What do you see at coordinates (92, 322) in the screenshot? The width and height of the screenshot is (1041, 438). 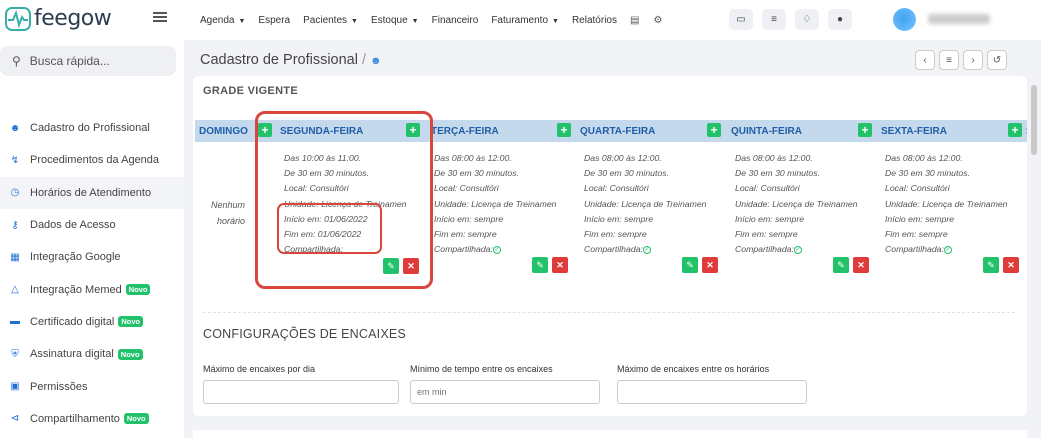 I see `sidebar-item-certificado: ▬ Certificado digital Novo` at bounding box center [92, 322].